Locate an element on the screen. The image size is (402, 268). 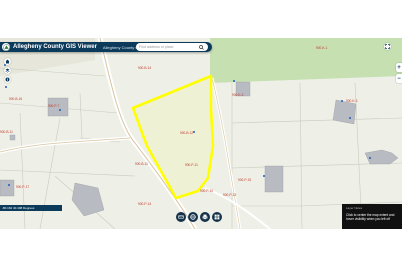
globe-icon is located at coordinates (193, 216).